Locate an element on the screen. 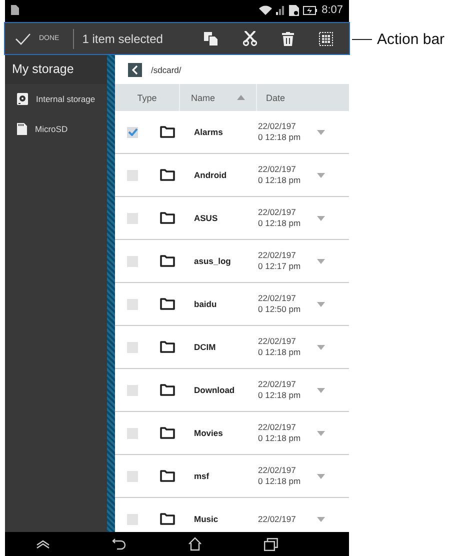 This screenshot has height=556, width=451. file-name: DCIM is located at coordinates (205, 347).